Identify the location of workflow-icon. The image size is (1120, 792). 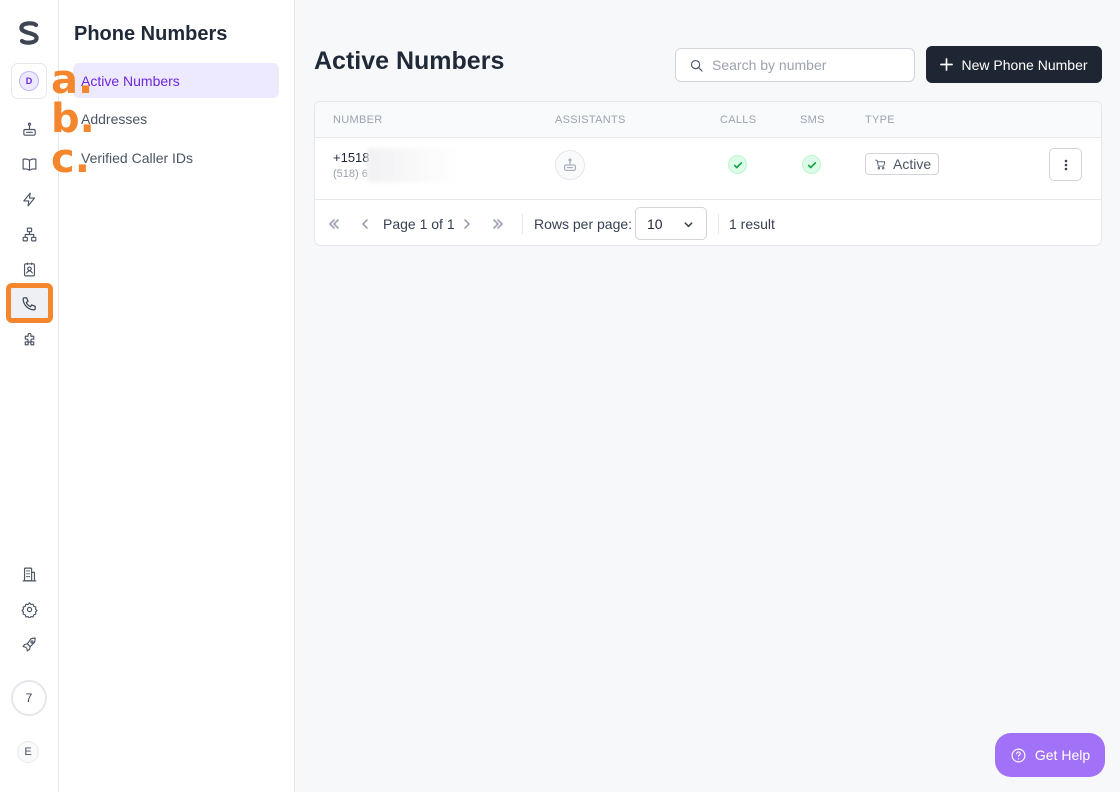
(29, 234).